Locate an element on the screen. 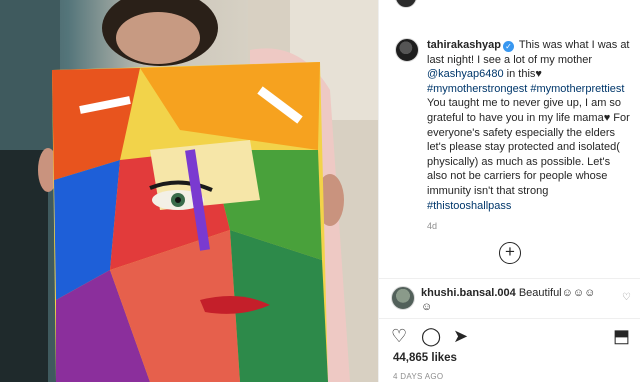 This screenshot has width=640, height=382. comment-text: khushi.bansal.004 Beautiful☺☺☺☺ is located at coordinates (511, 300).